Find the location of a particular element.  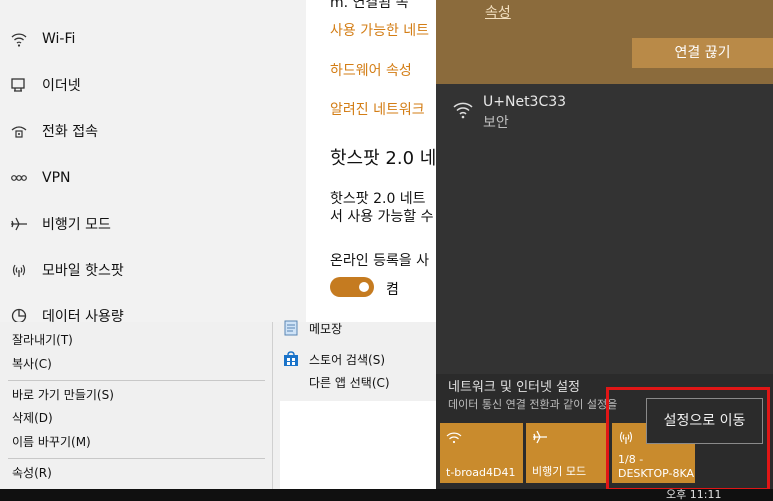

notepad-item: 메모장 is located at coordinates (312, 328).